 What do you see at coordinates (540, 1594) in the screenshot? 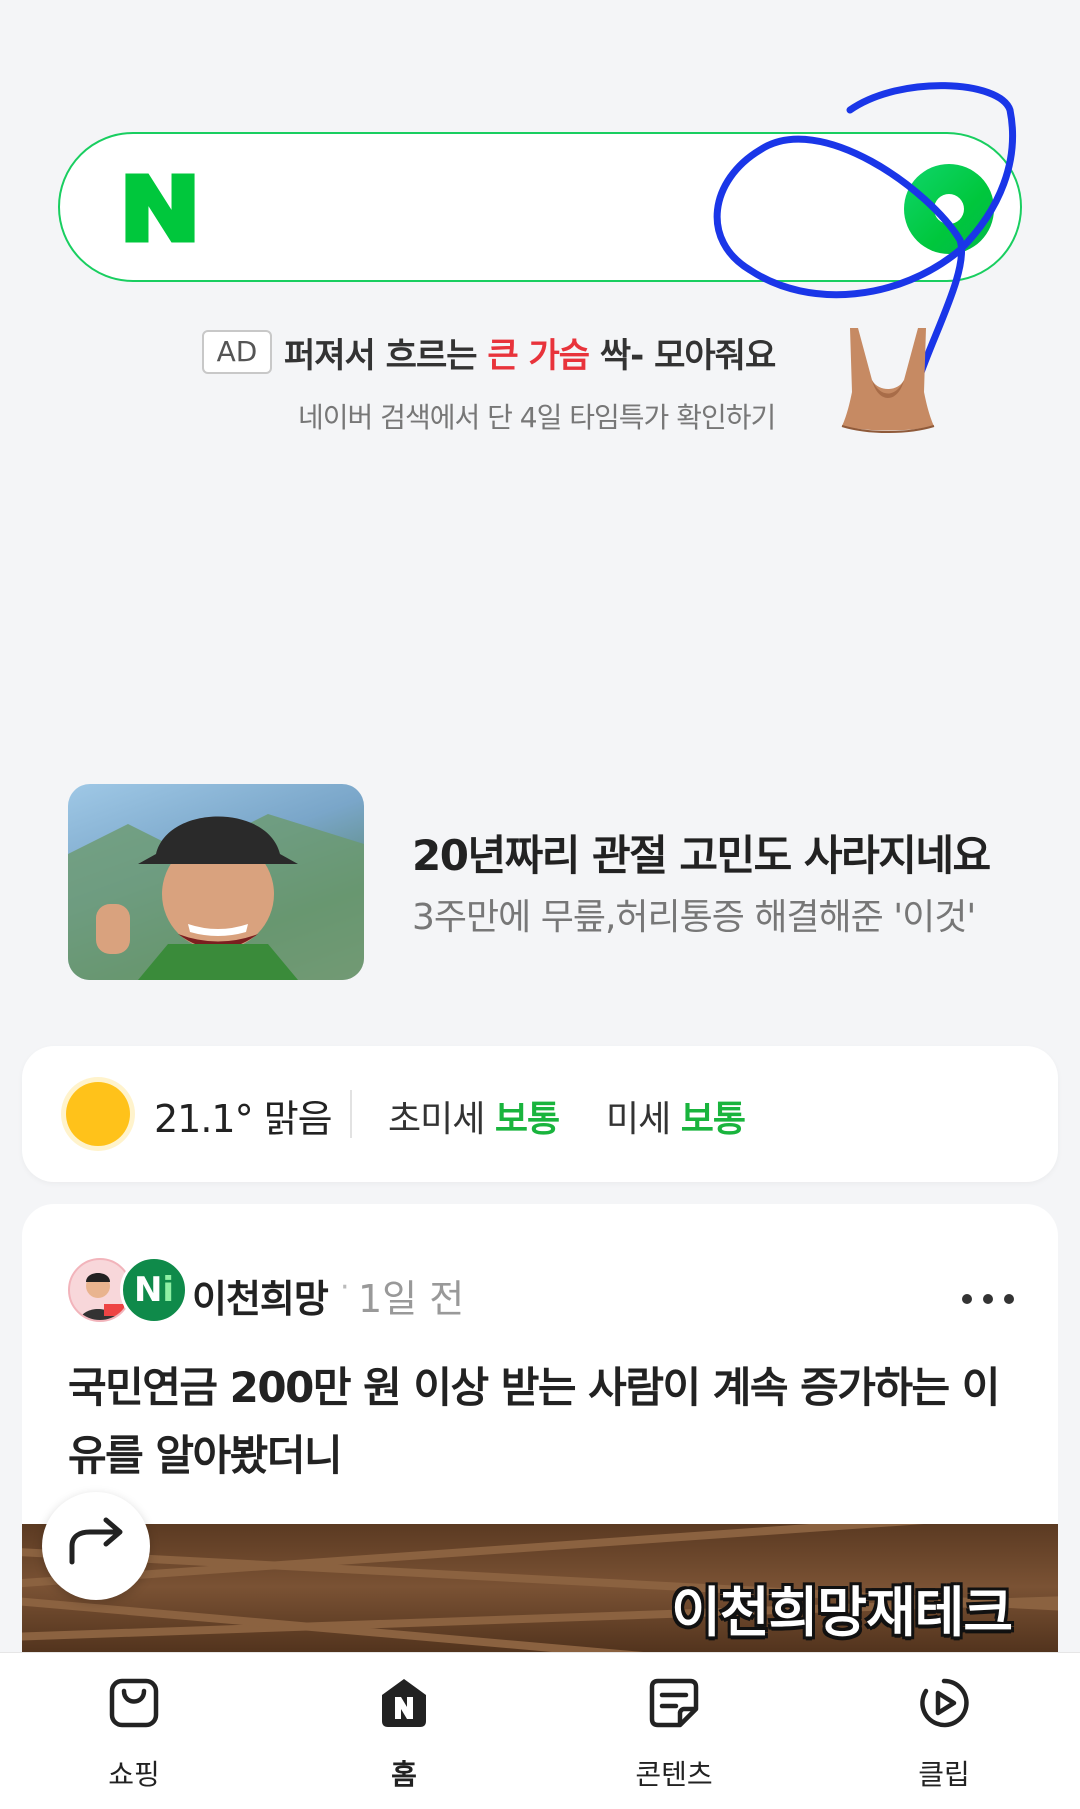
I see `feed-image: 이천희망재테크` at bounding box center [540, 1594].